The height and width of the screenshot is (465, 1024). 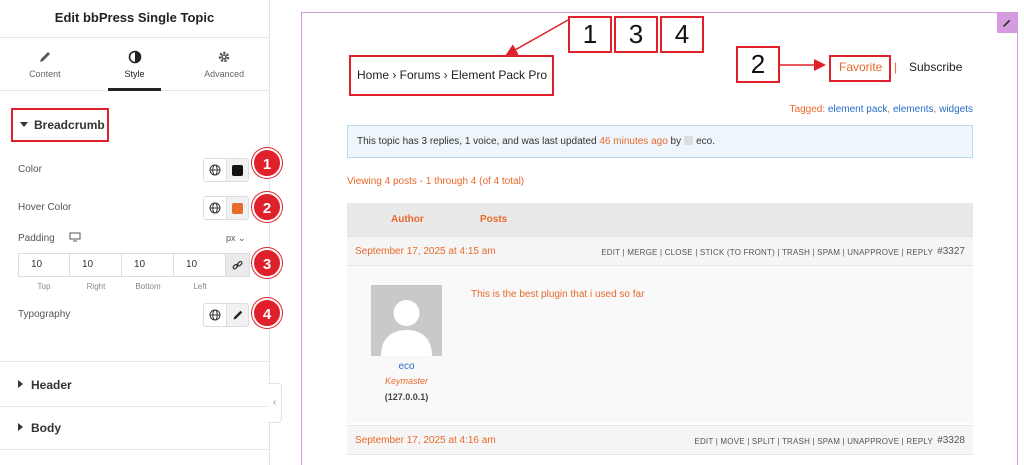 What do you see at coordinates (951, 440) in the screenshot?
I see `post-permalink: #3328` at bounding box center [951, 440].